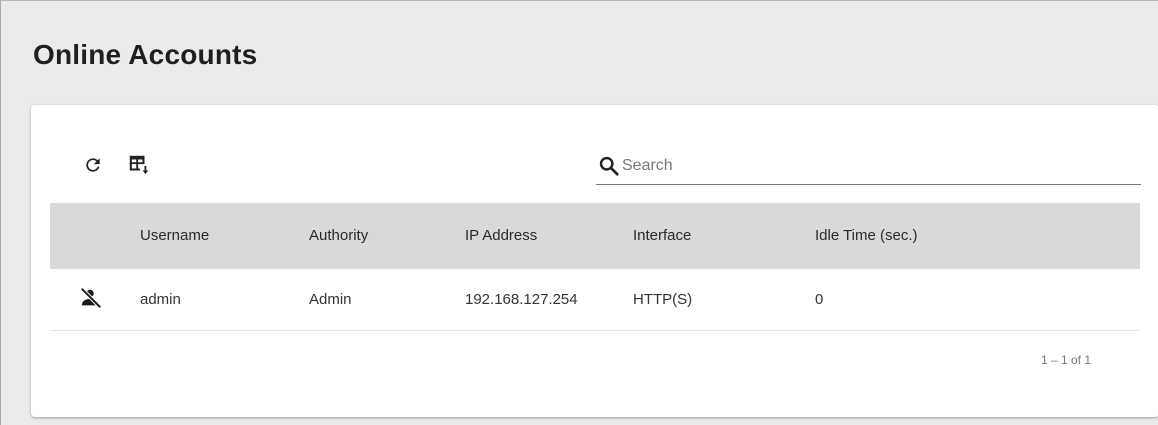 The image size is (1158, 425). I want to click on search-field, so click(868, 167).